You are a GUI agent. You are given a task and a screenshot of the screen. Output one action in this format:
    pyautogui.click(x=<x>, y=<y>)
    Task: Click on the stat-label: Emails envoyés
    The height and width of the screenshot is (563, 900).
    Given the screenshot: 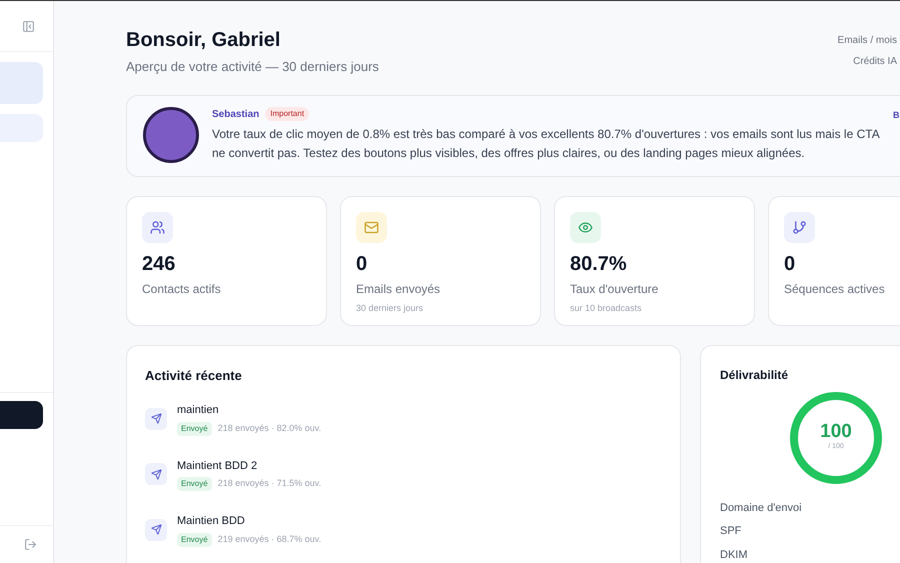 What is the action you would take?
    pyautogui.click(x=399, y=289)
    